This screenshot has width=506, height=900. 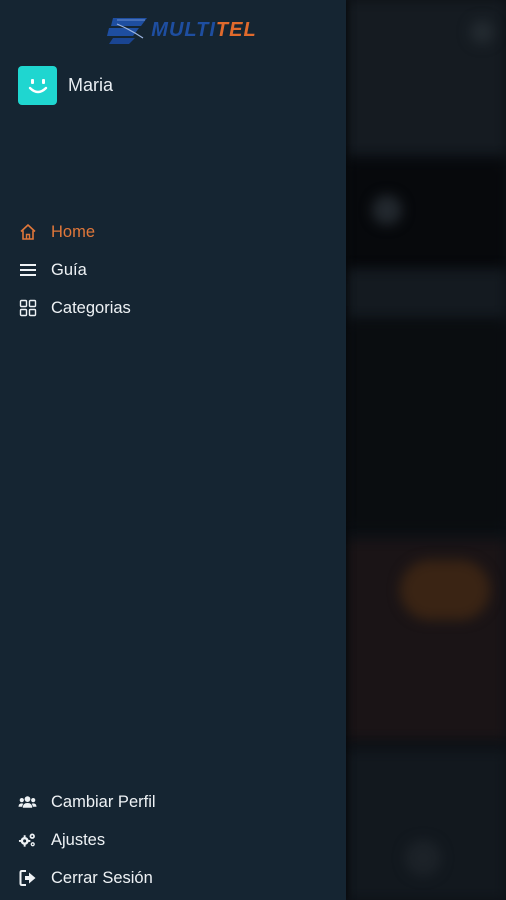 I want to click on gears-icon, so click(x=27, y=840).